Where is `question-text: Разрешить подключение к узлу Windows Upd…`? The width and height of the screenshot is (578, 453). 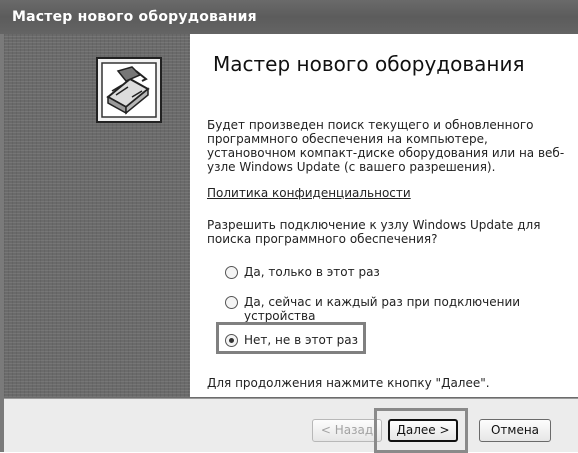
question-text: Разрешить подключение к узлу Windows Upd… is located at coordinates (374, 232).